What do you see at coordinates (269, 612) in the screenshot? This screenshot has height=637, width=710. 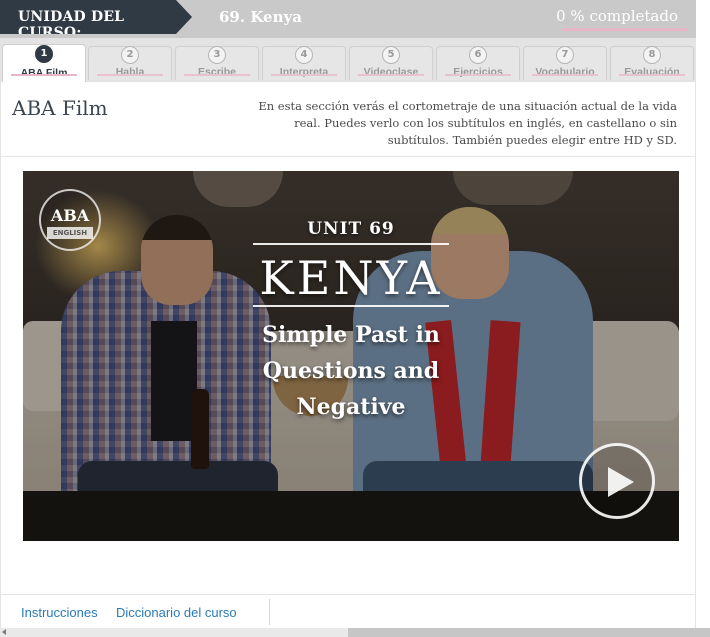 I see `footer-divider` at bounding box center [269, 612].